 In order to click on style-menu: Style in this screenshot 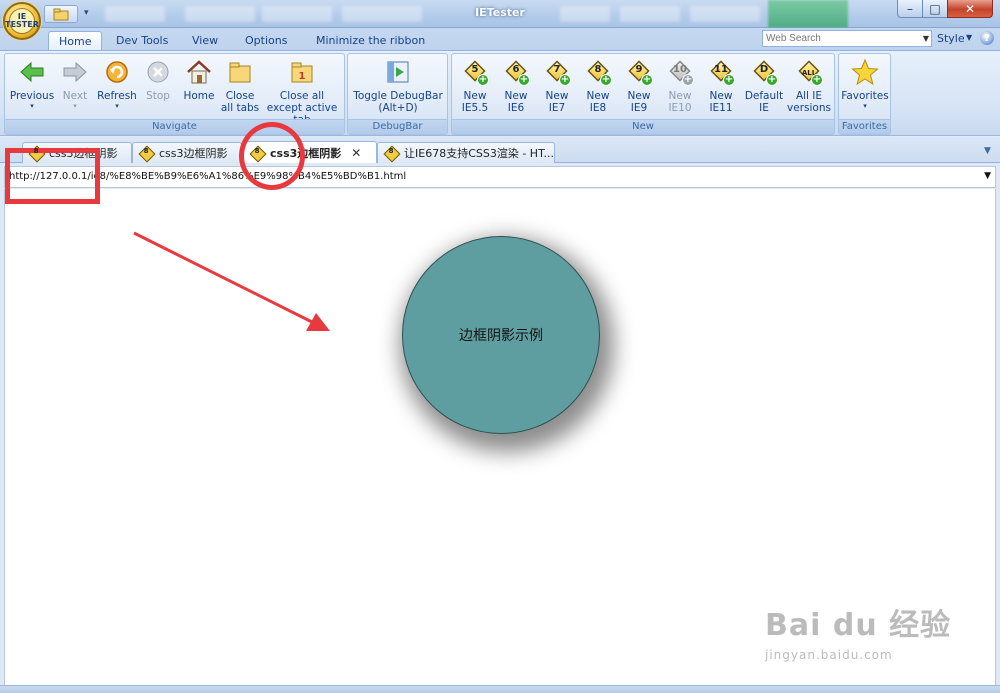, I will do `click(951, 38)`.